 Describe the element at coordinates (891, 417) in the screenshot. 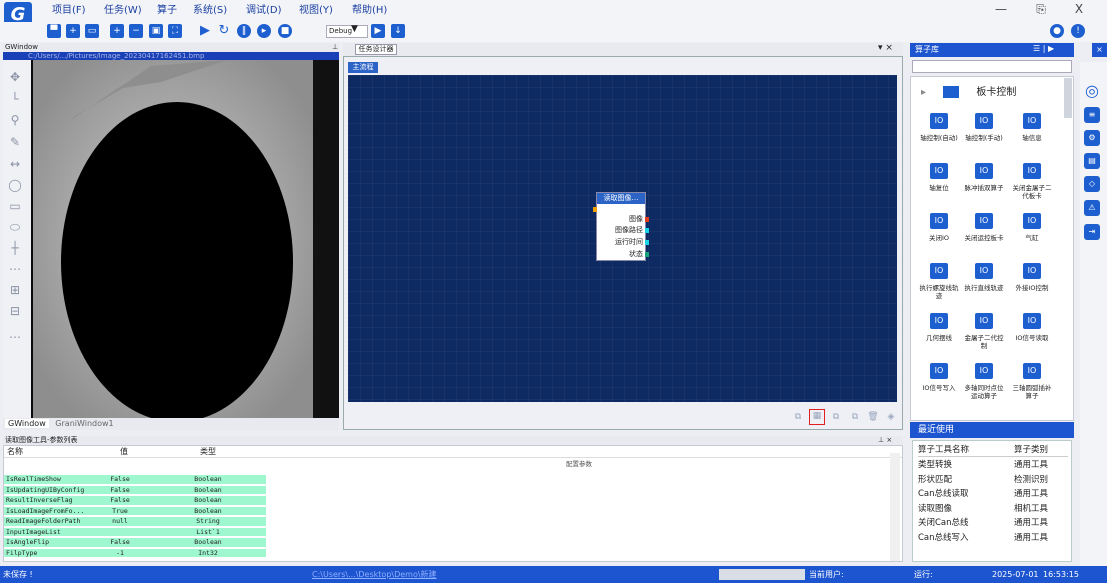

I see `clear-icon: ◈` at that location.